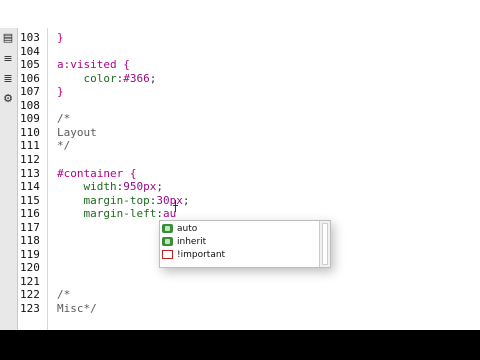 This screenshot has height=360, width=480. I want to click on code-line: */, so click(63, 145).